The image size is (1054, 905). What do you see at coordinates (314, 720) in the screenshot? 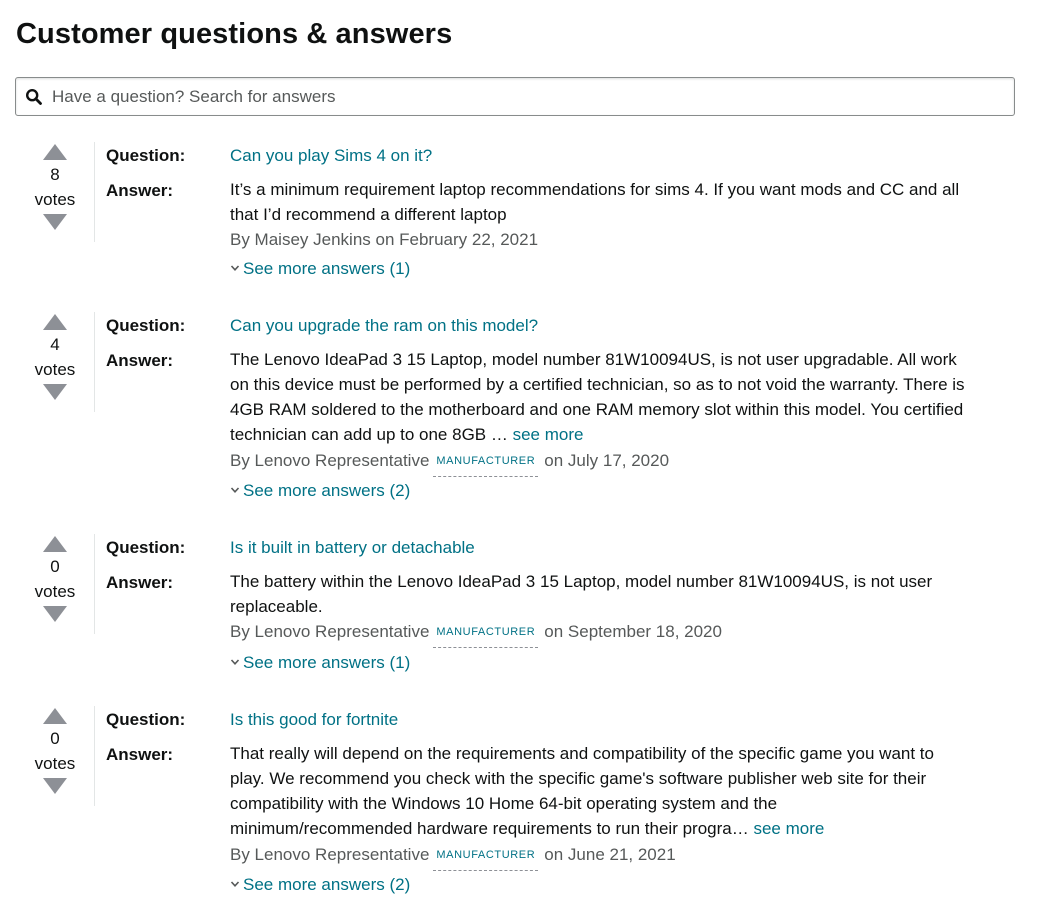
I see `question-link: Is this good for fortnite` at bounding box center [314, 720].